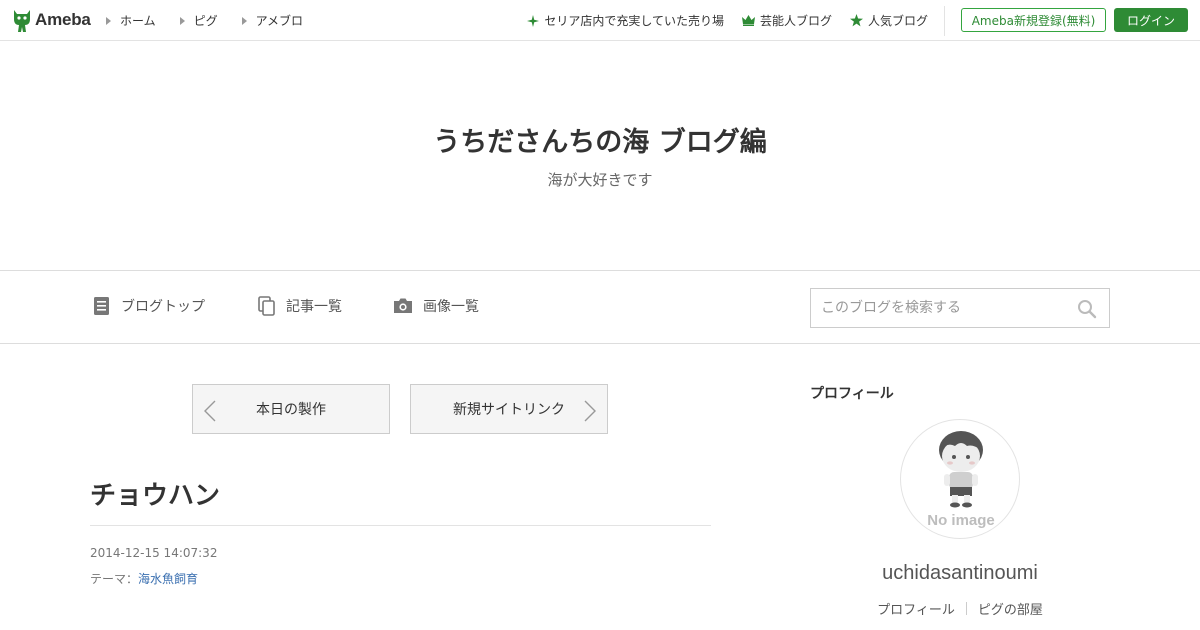 The image size is (1200, 630). I want to click on entry-theme-prefix: テーマ：, so click(114, 579).